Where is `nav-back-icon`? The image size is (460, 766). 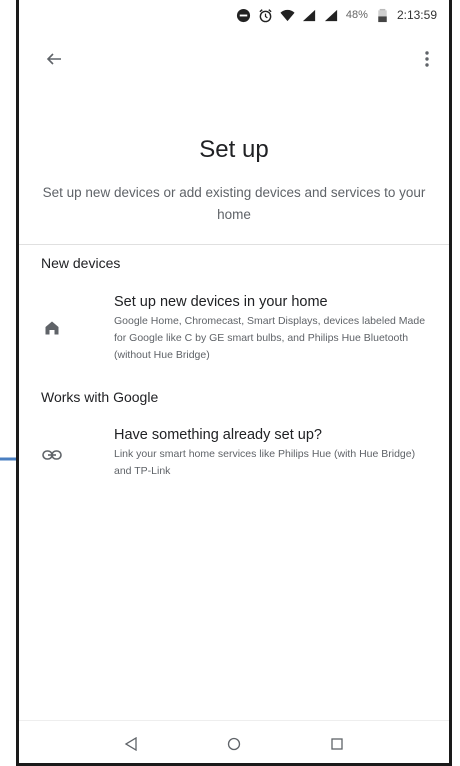 nav-back-icon is located at coordinates (130, 744).